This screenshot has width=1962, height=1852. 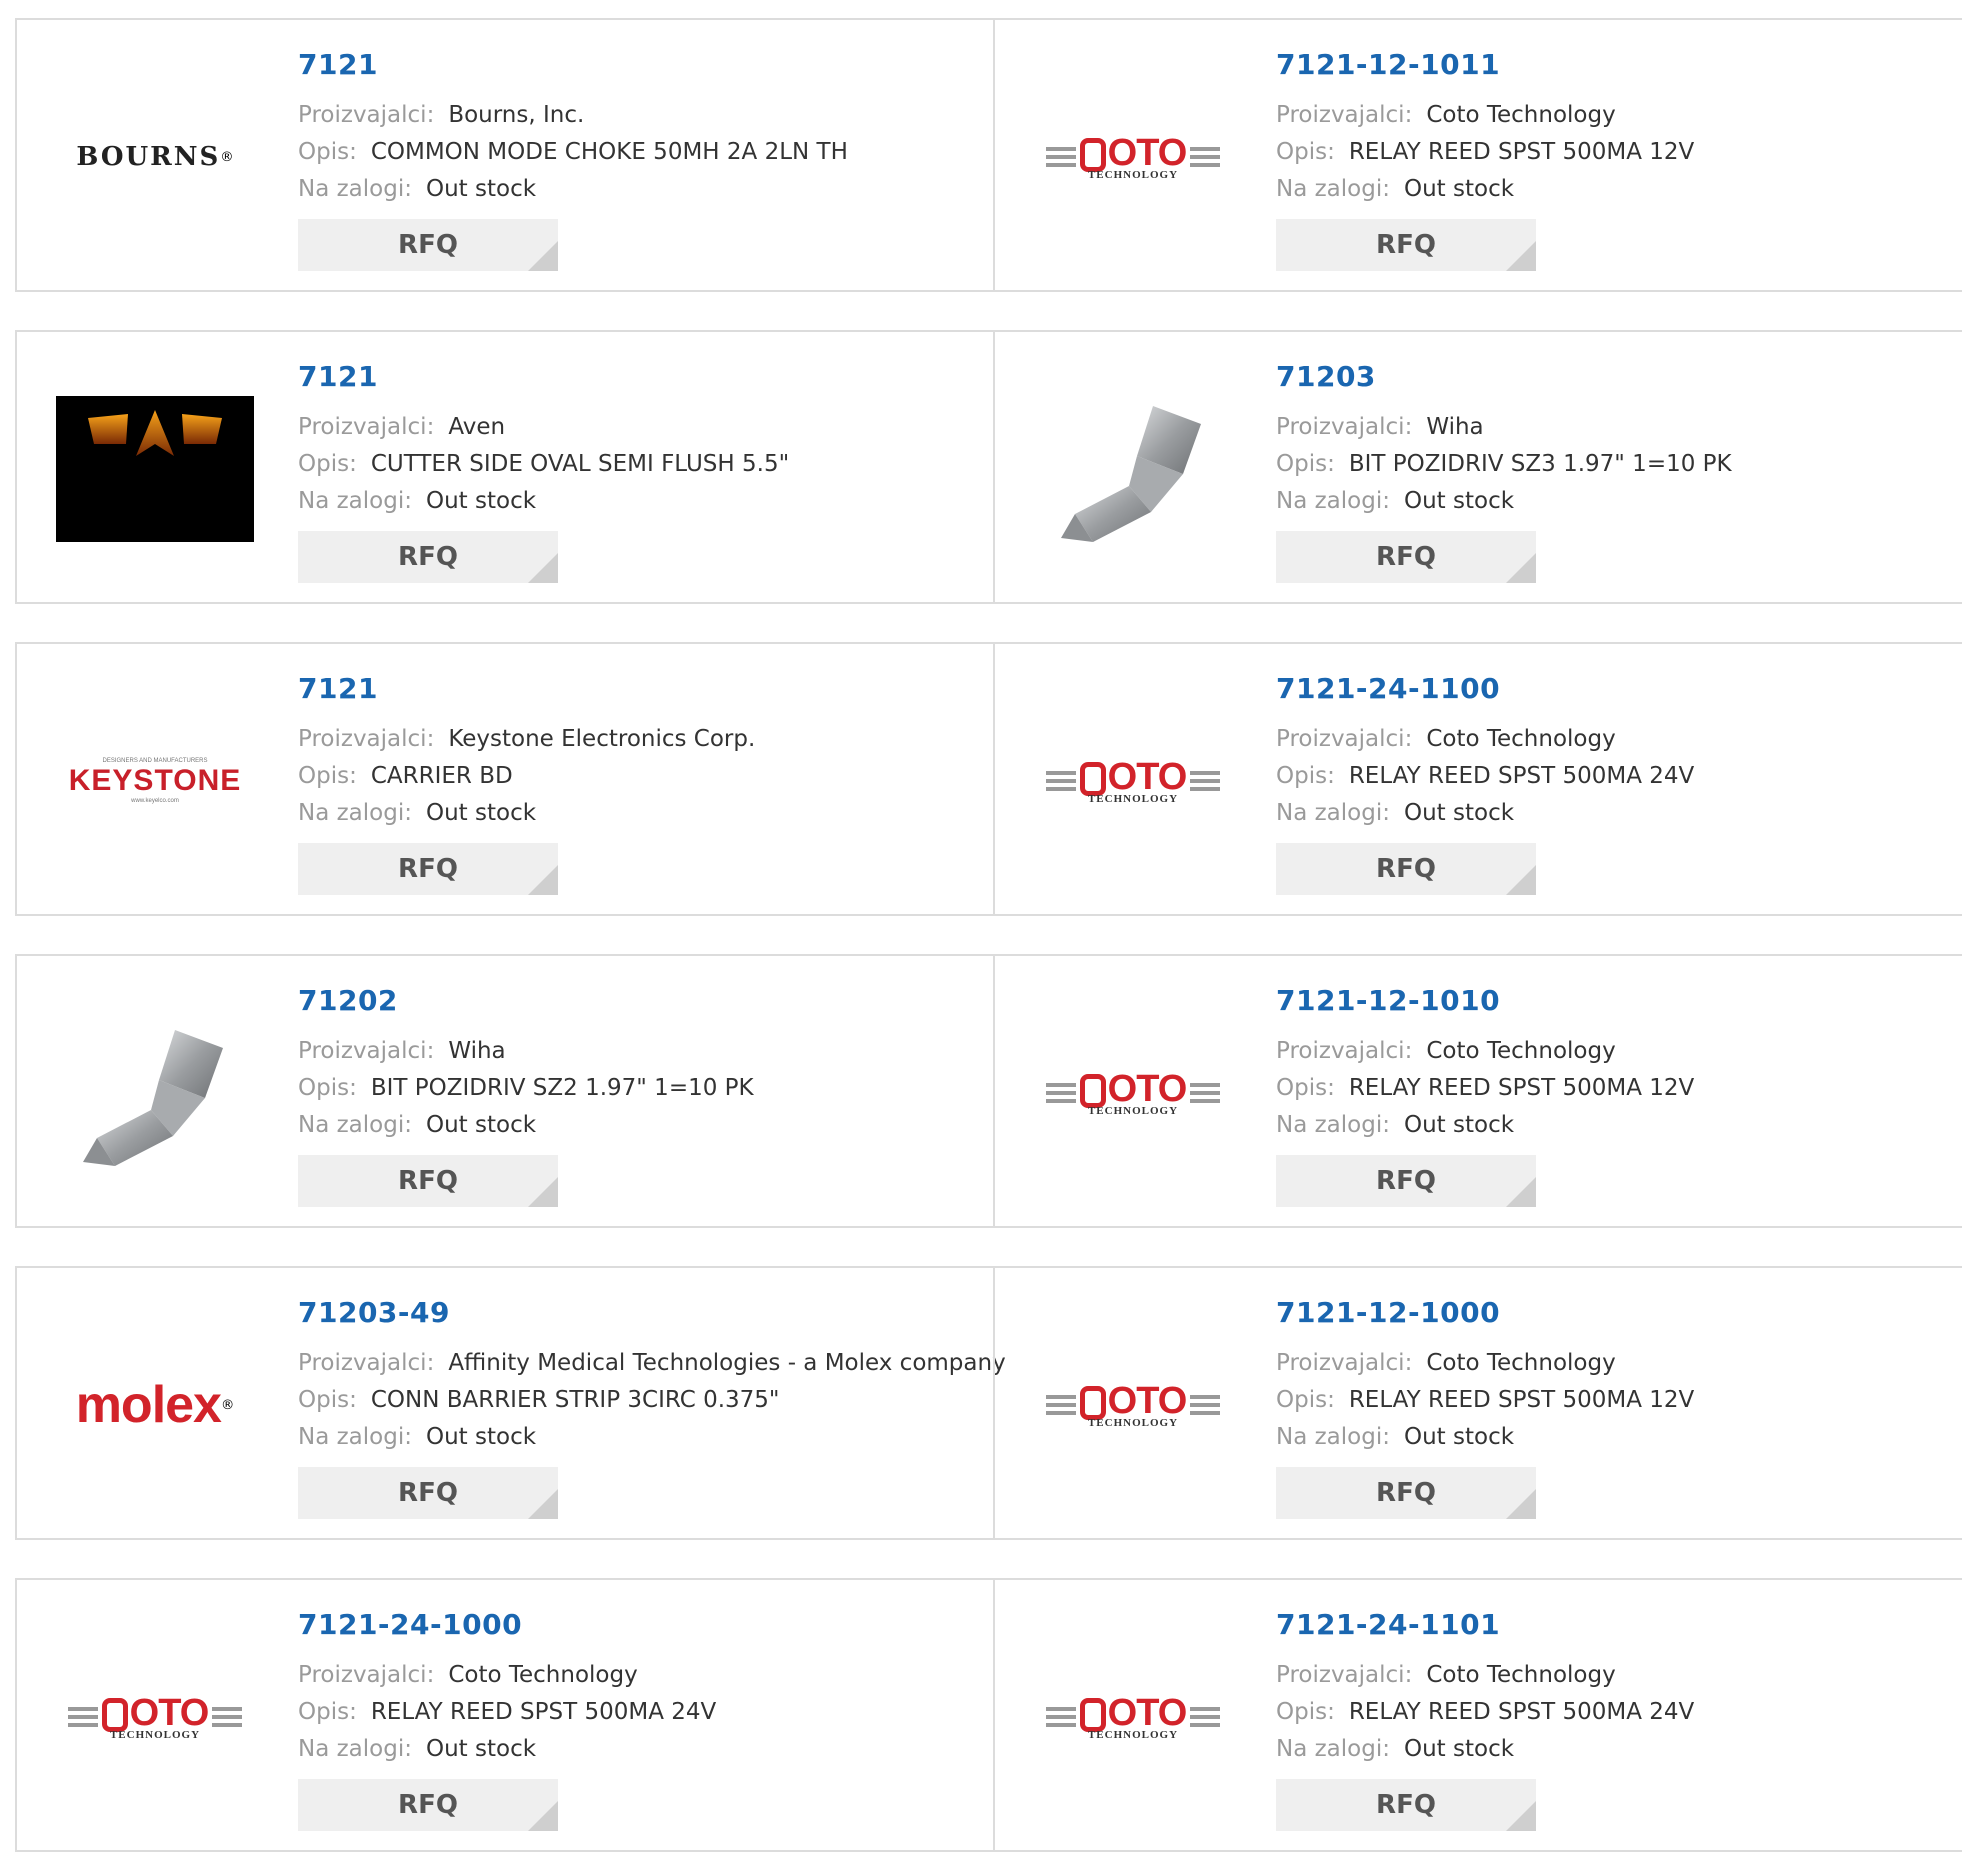 What do you see at coordinates (1521, 115) in the screenshot?
I see `manufacturer-value: Coto Technology` at bounding box center [1521, 115].